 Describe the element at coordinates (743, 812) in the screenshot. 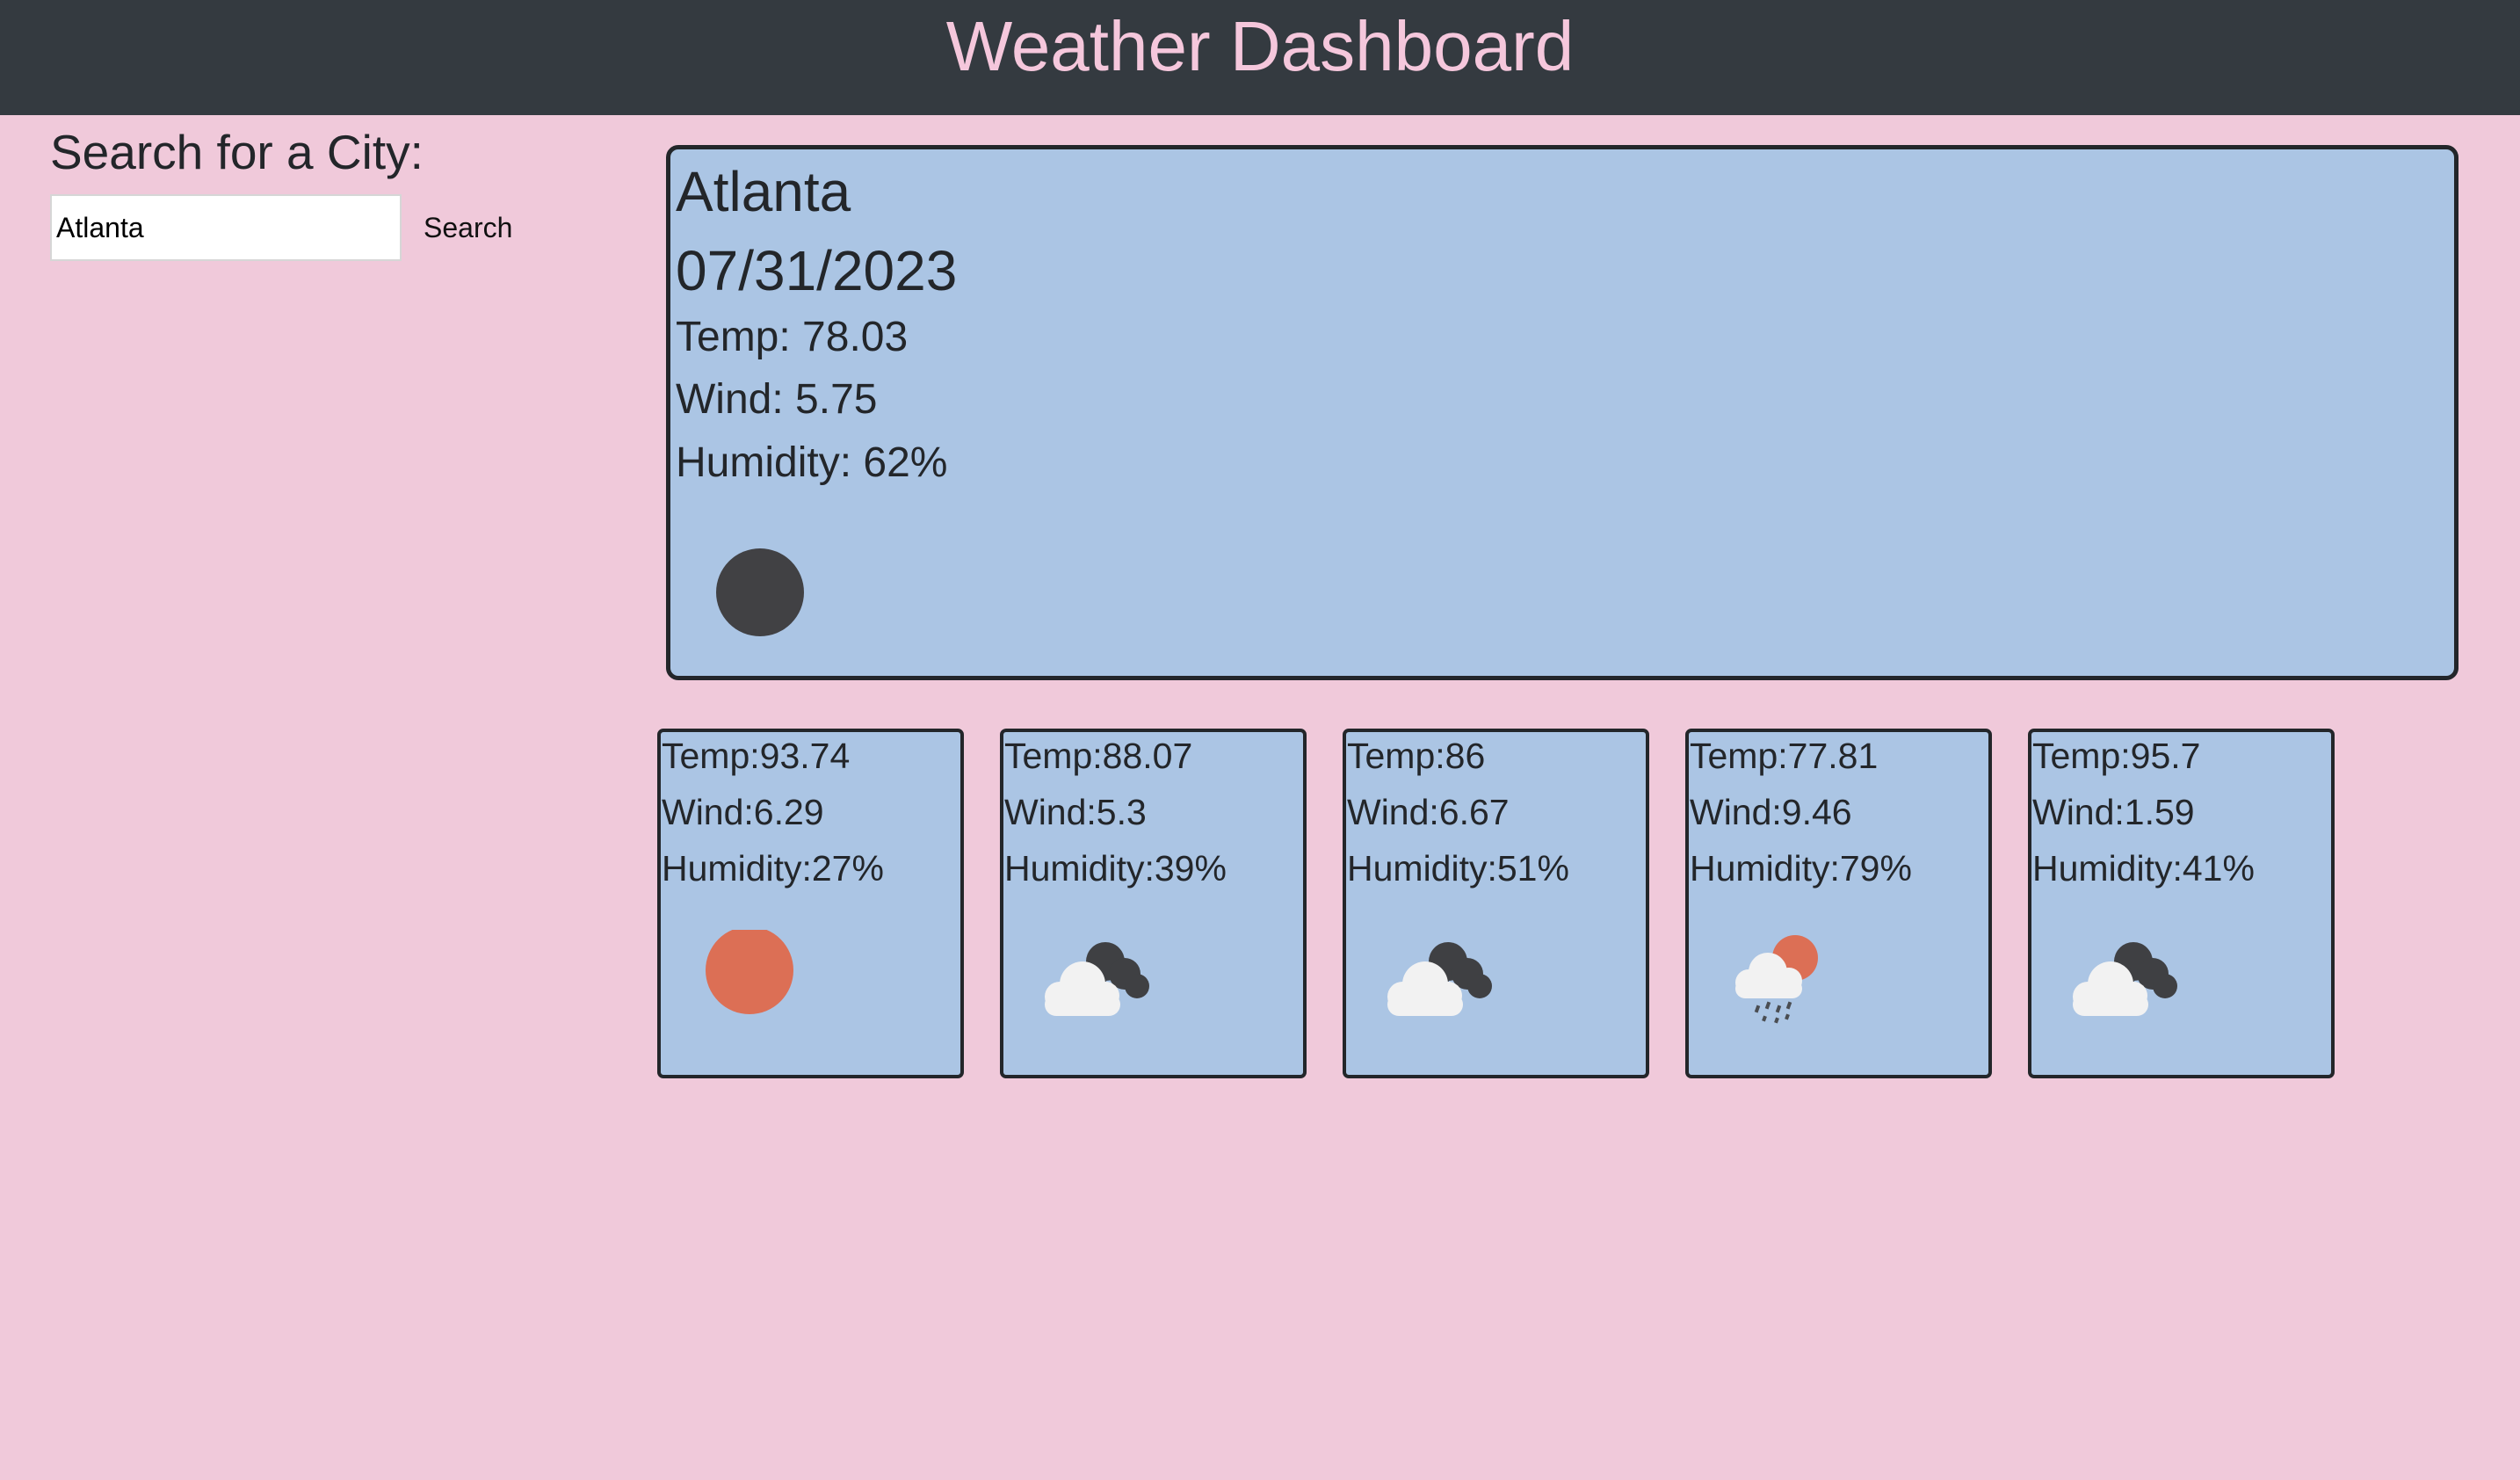

I see `forecast-wind: Wind:6.29` at that location.